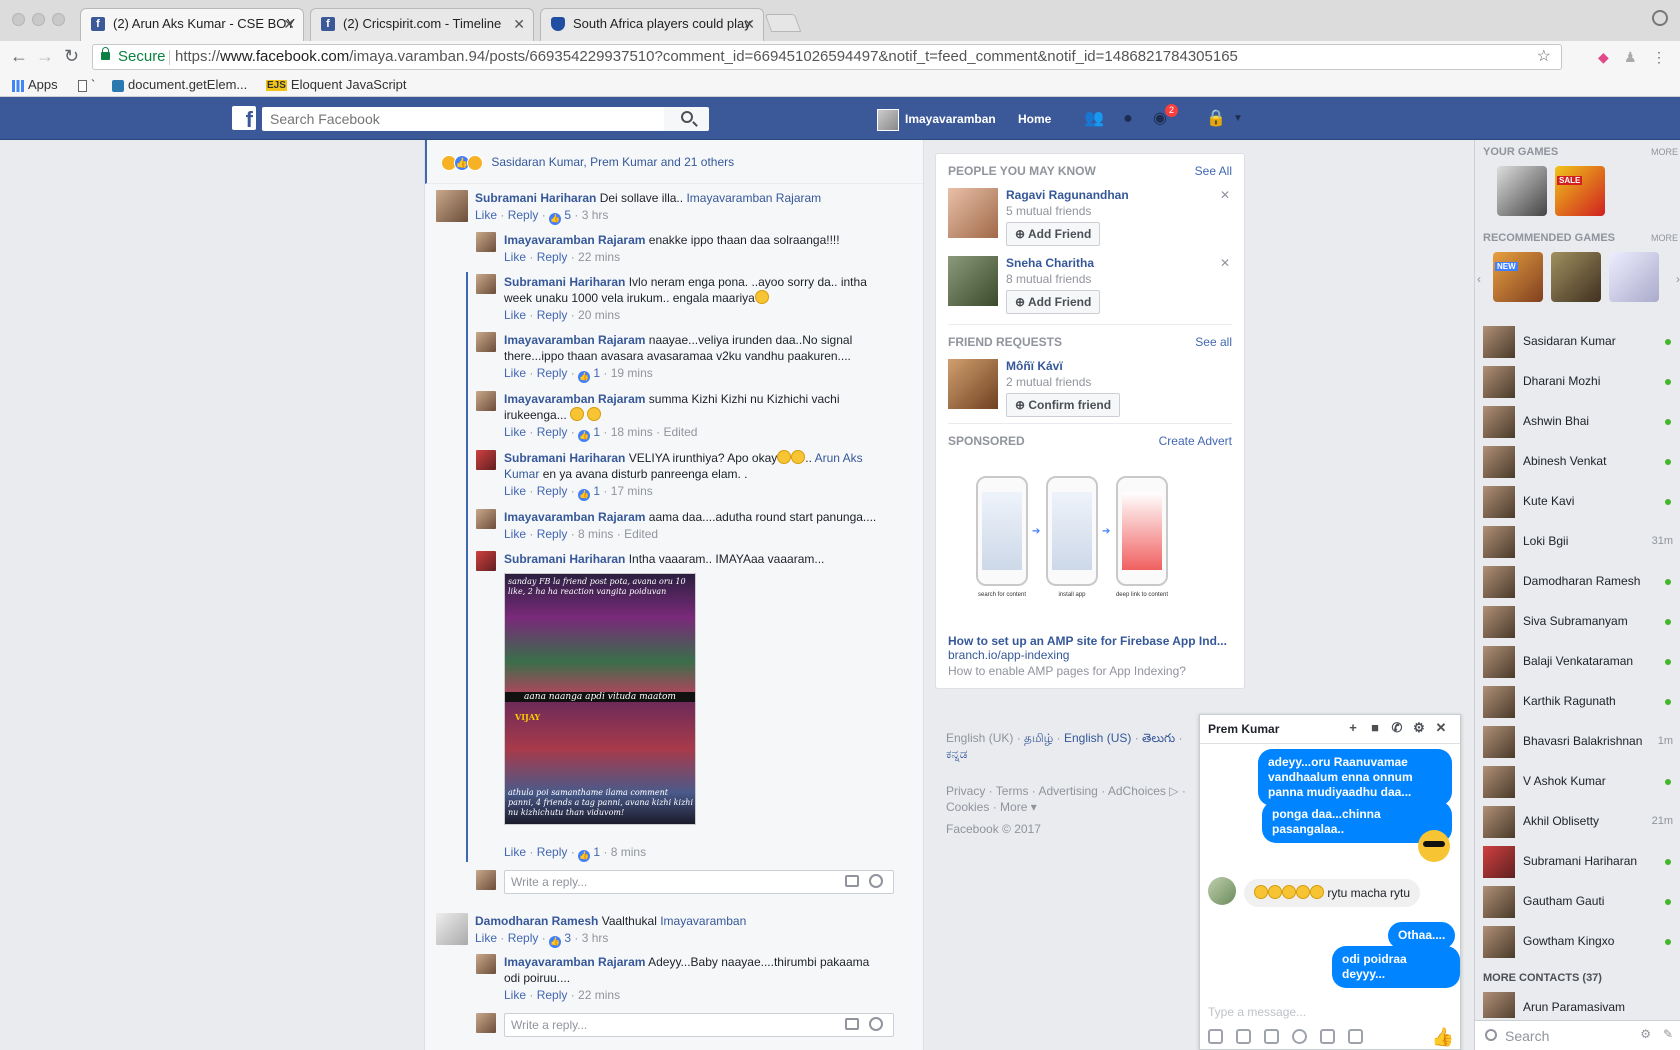 The image size is (1680, 1050). What do you see at coordinates (422, 24) in the screenshot?
I see `tab-cricspirit: f (2) Cricspirit.com - Timeline ✕` at bounding box center [422, 24].